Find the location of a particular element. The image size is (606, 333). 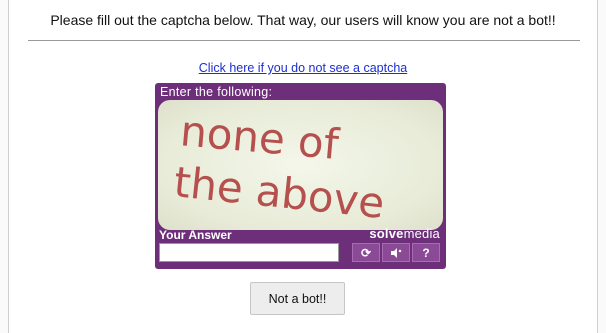

divider is located at coordinates (304, 40).